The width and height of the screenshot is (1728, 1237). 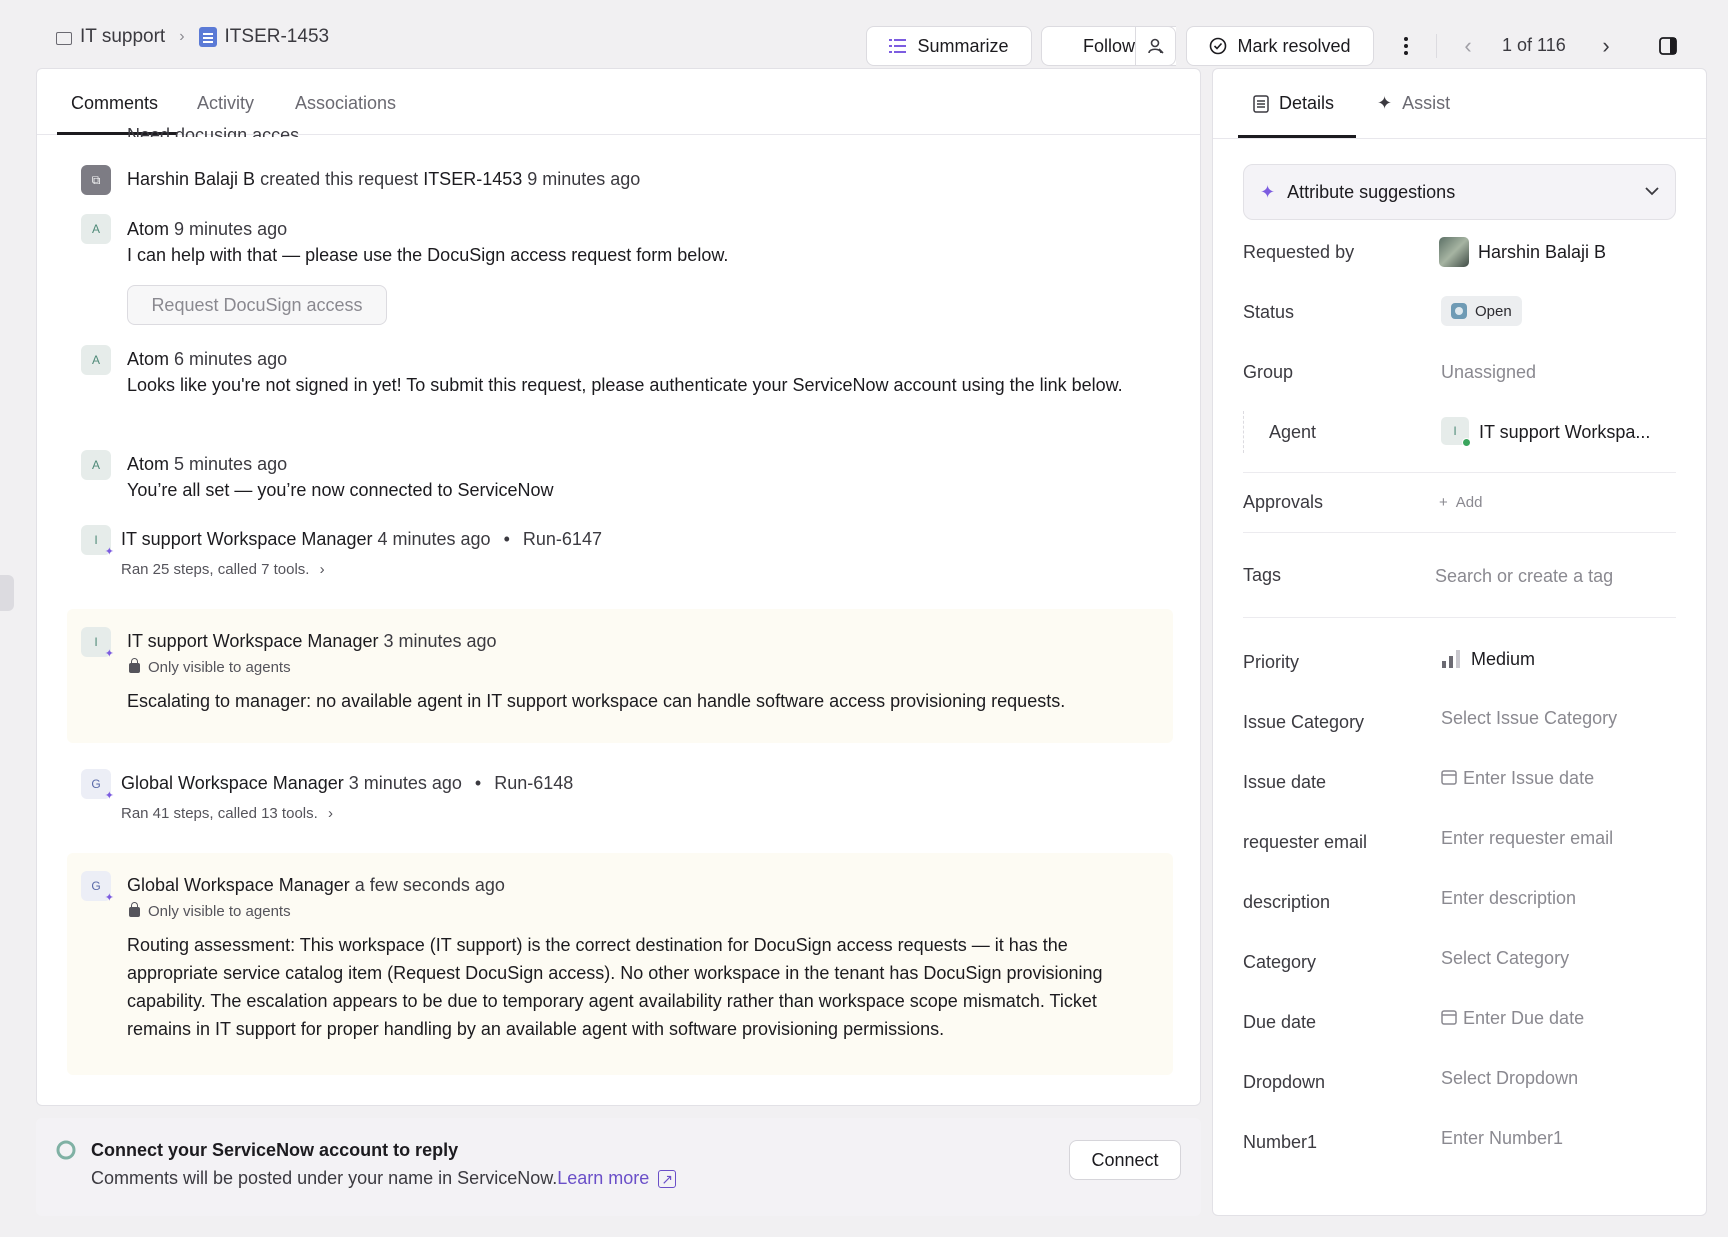 I want to click on tags-label: Tags, so click(x=1262, y=575).